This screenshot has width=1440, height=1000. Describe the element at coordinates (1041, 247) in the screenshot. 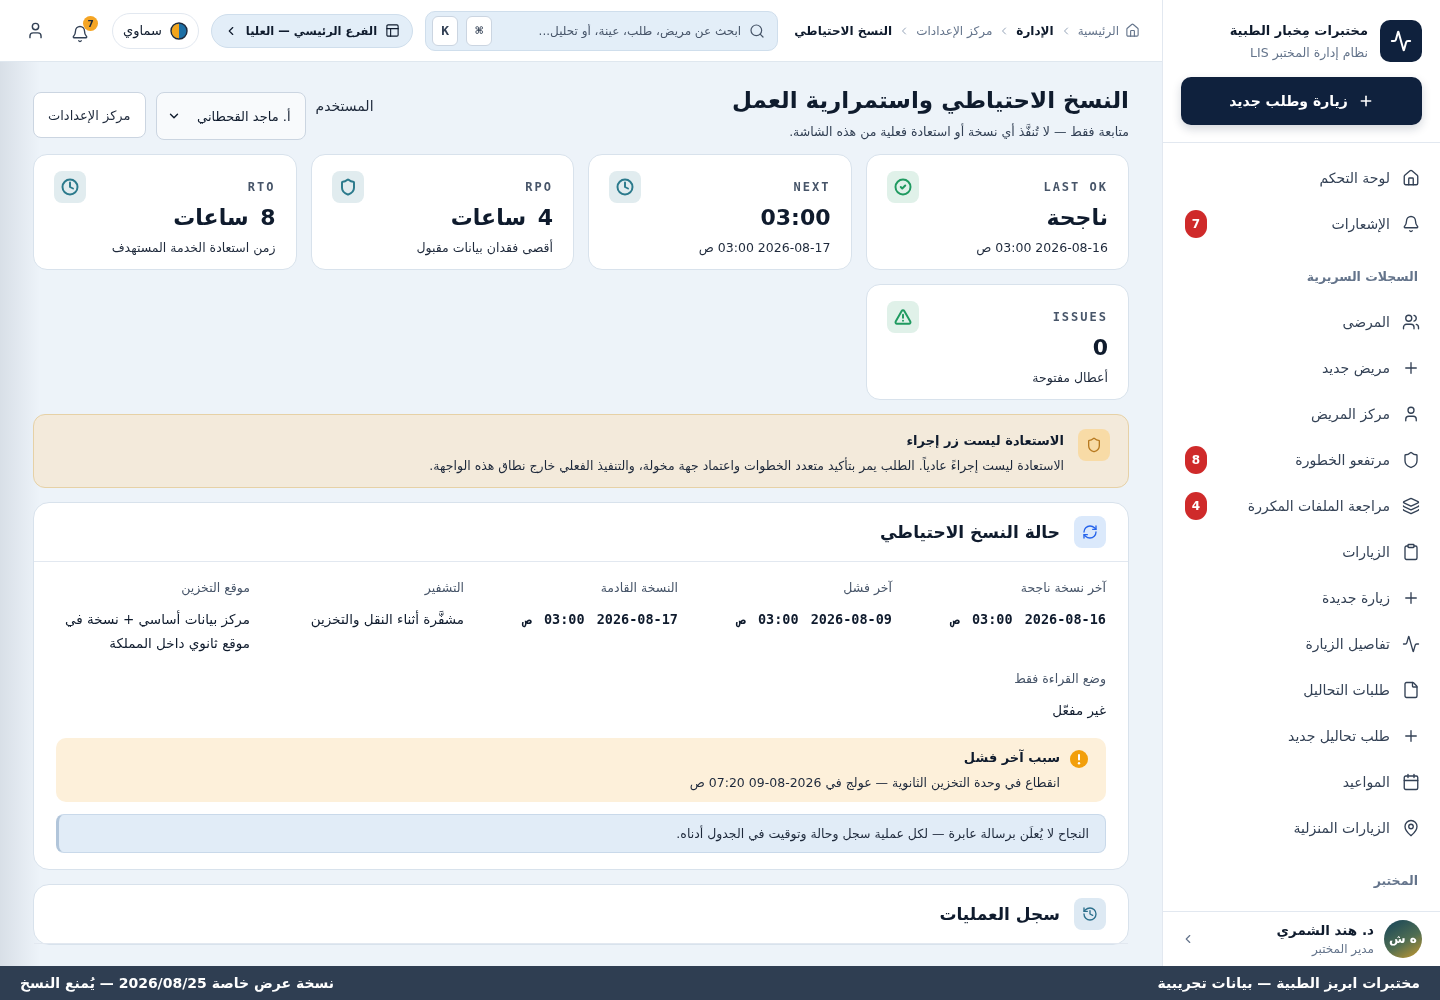

I see `kpi-note: 2026-08-16 03:00 ص` at that location.